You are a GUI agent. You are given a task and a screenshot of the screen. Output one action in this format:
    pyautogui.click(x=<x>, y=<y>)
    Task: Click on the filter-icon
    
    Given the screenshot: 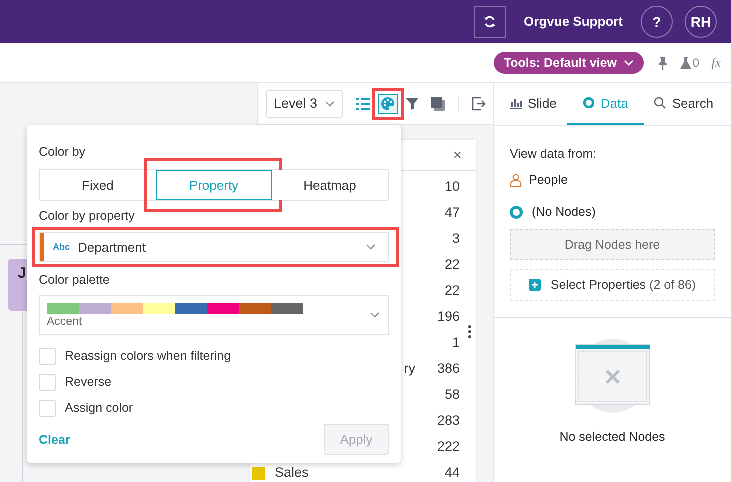 What is the action you would take?
    pyautogui.click(x=413, y=103)
    